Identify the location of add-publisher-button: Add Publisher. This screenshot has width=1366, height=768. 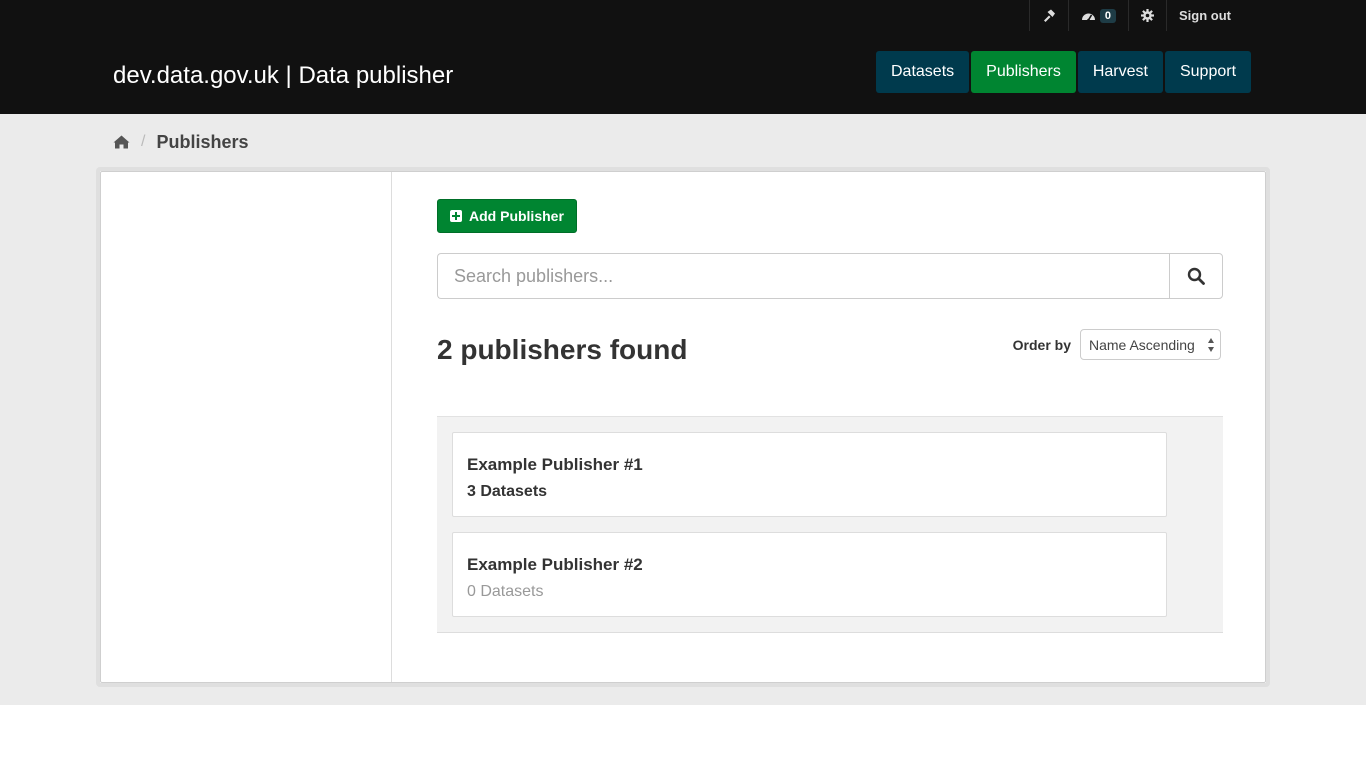
(507, 216).